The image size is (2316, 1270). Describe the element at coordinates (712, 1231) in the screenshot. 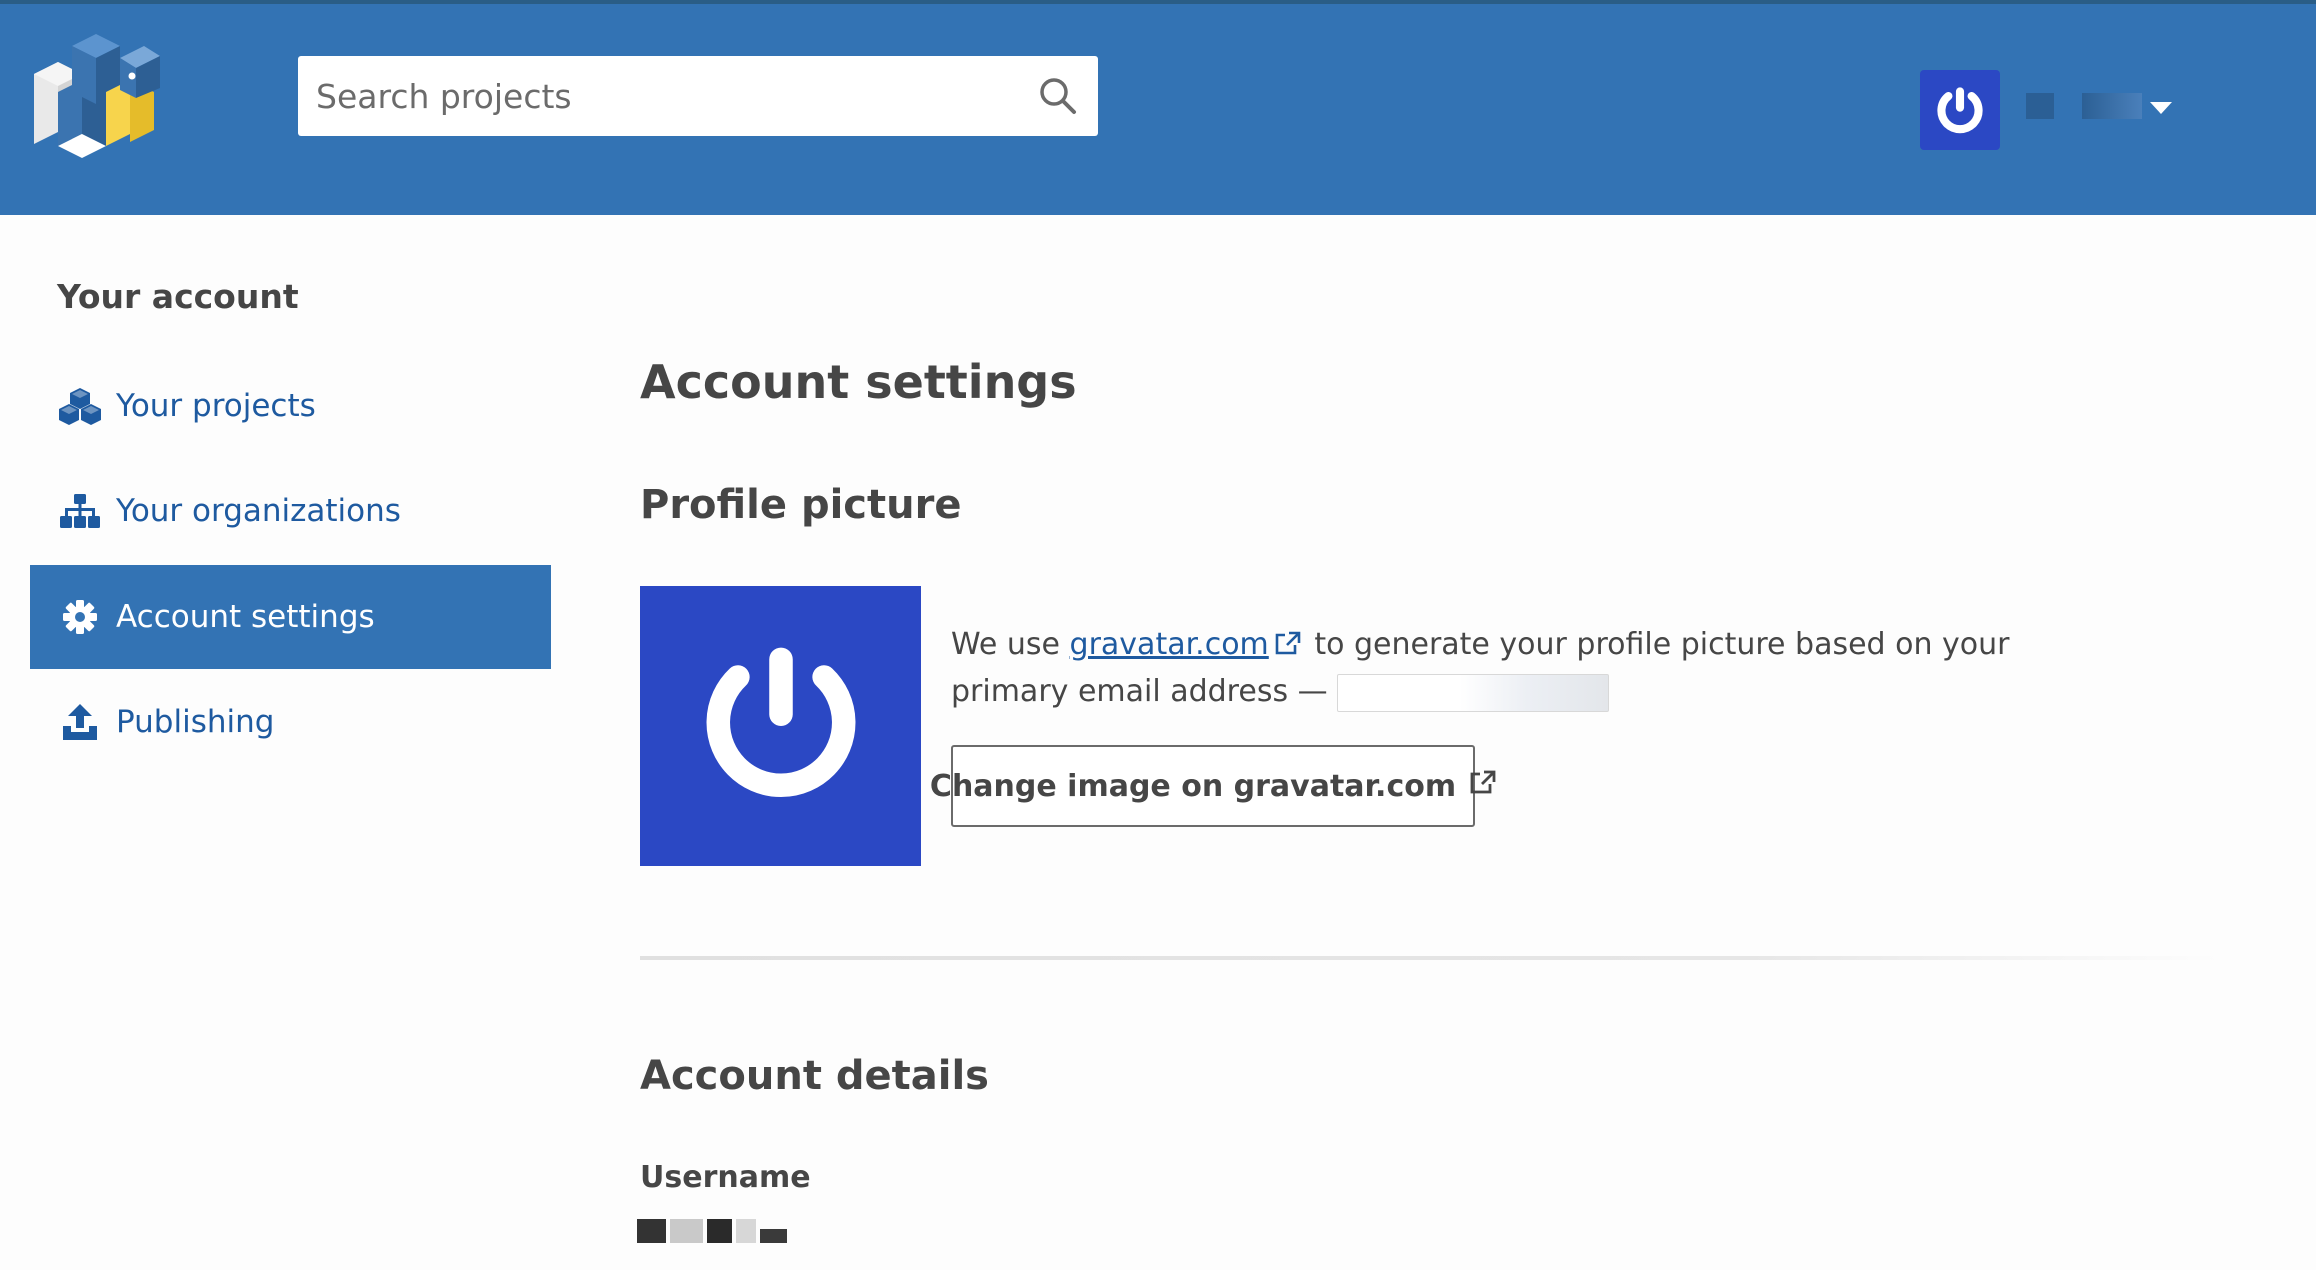

I see `username-redacted` at that location.